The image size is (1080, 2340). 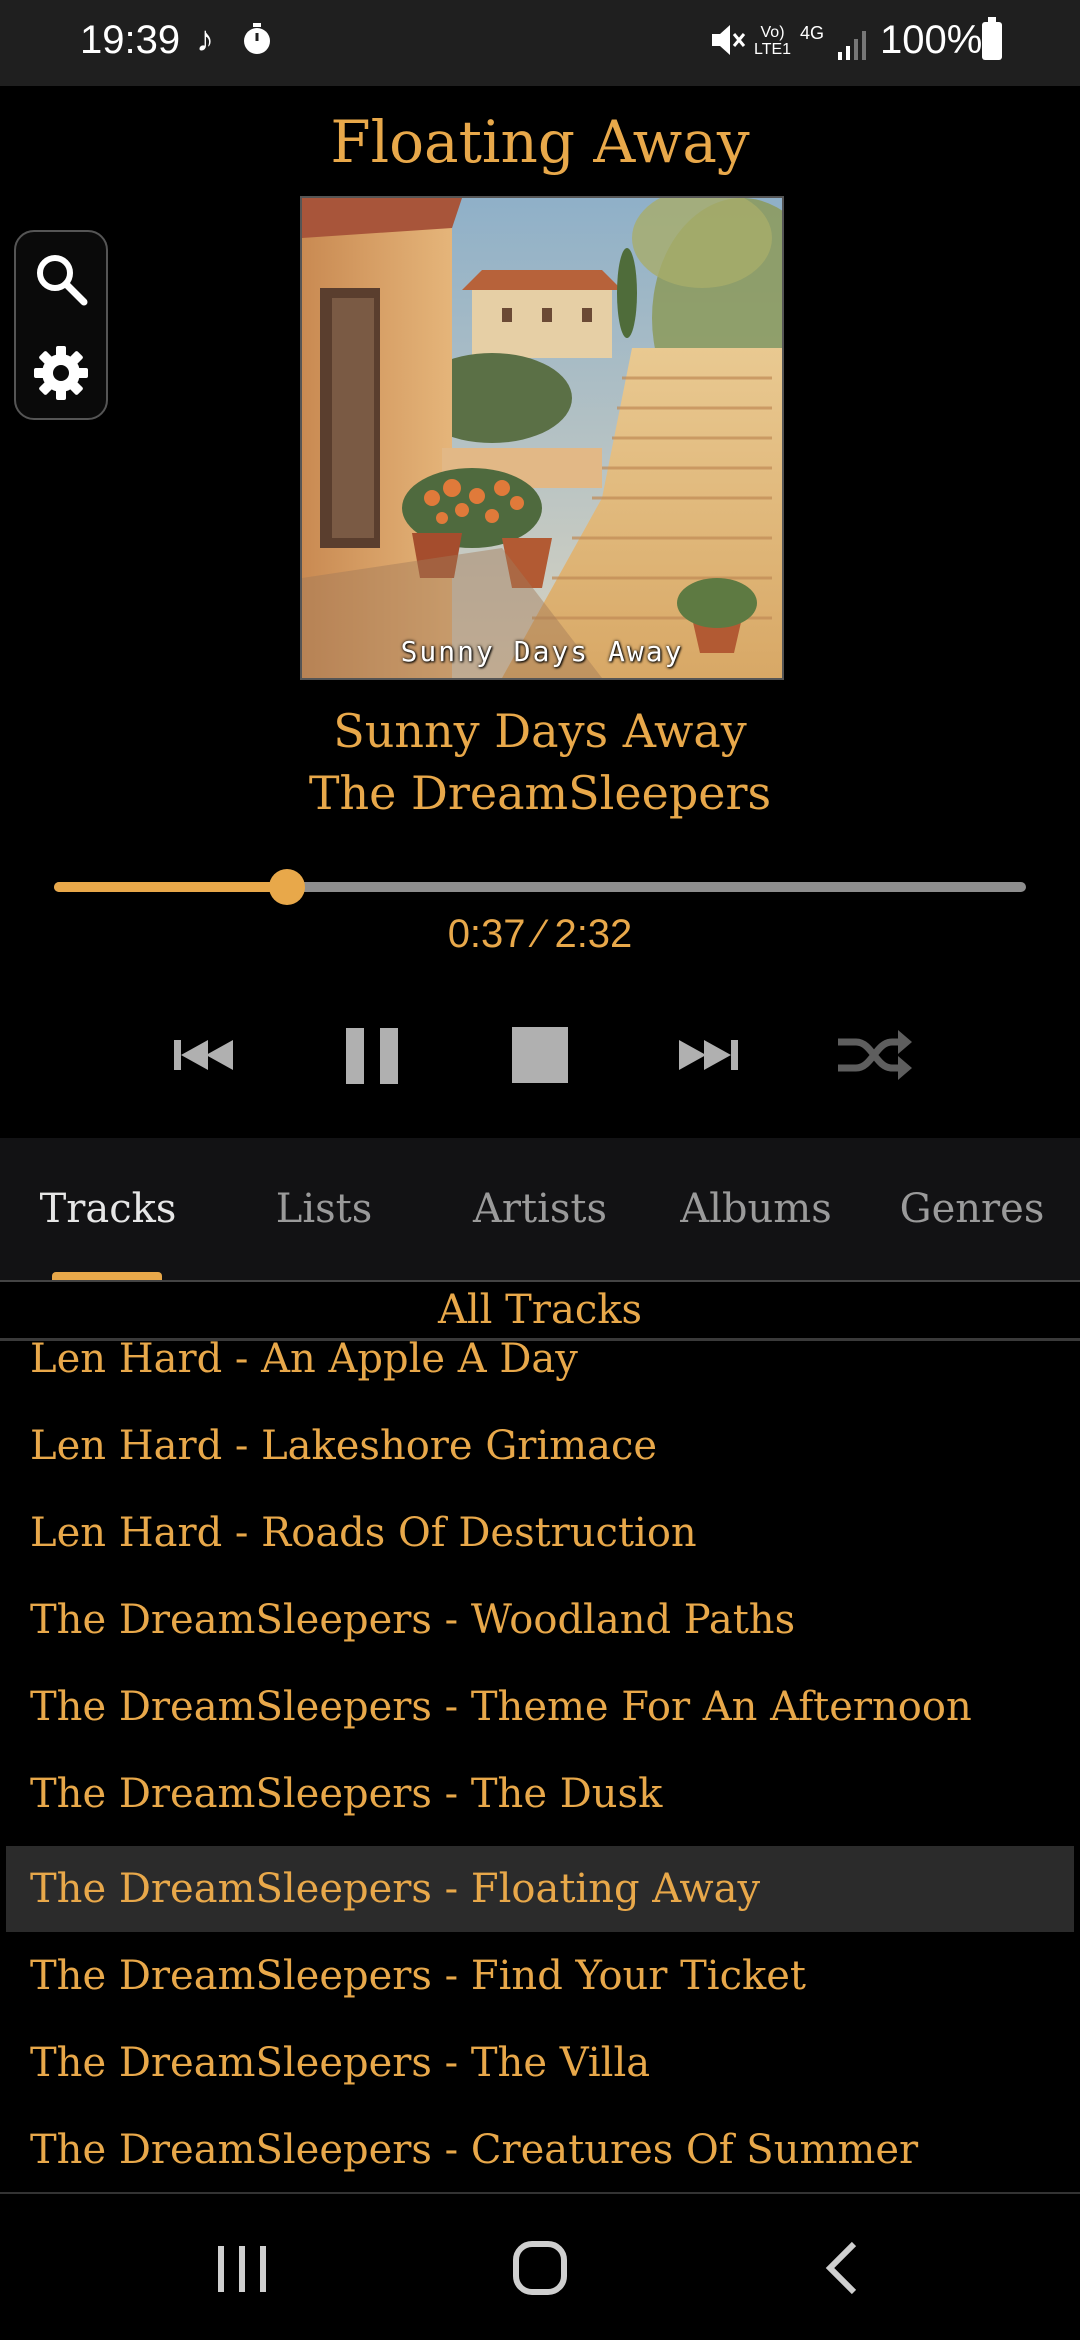 I want to click on battery-icon, so click(x=992, y=38).